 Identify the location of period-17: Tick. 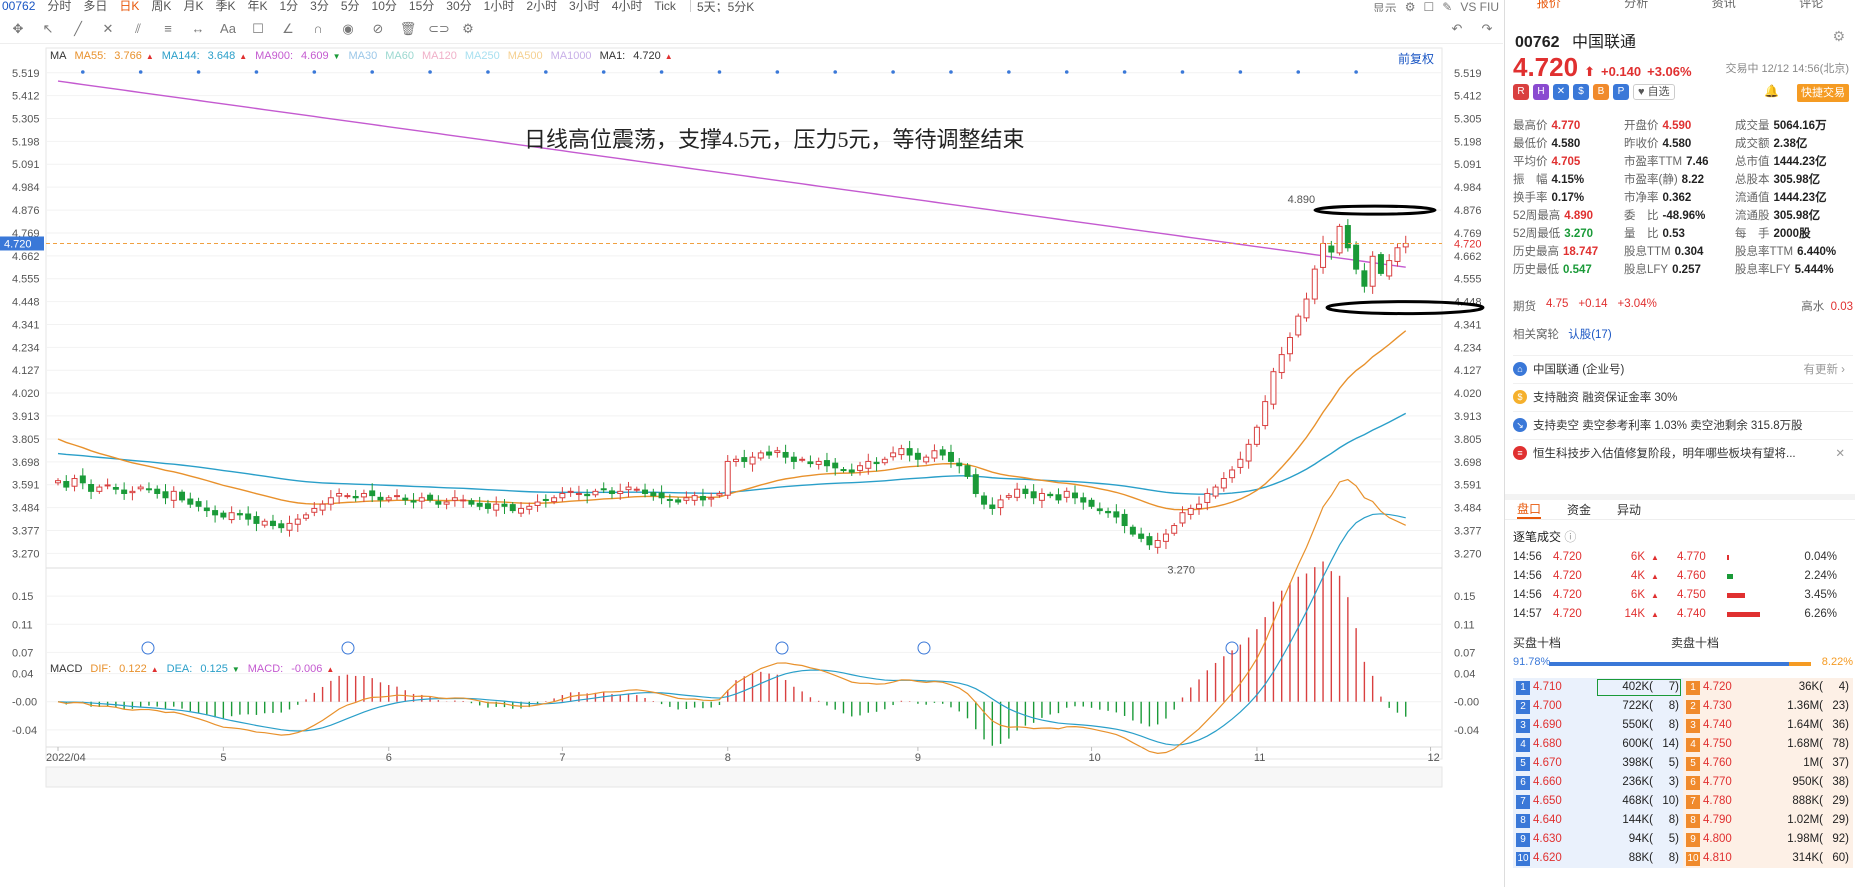
(665, 6).